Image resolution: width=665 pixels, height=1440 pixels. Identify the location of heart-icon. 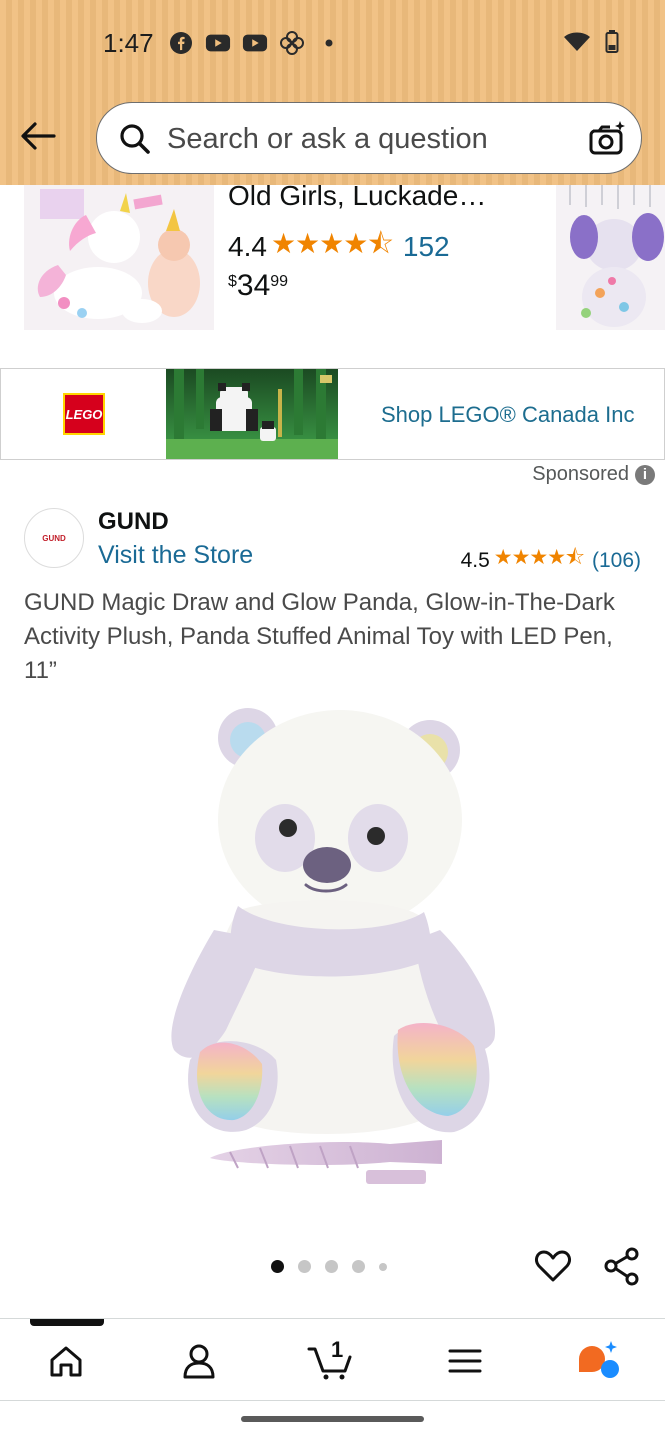
(553, 1266).